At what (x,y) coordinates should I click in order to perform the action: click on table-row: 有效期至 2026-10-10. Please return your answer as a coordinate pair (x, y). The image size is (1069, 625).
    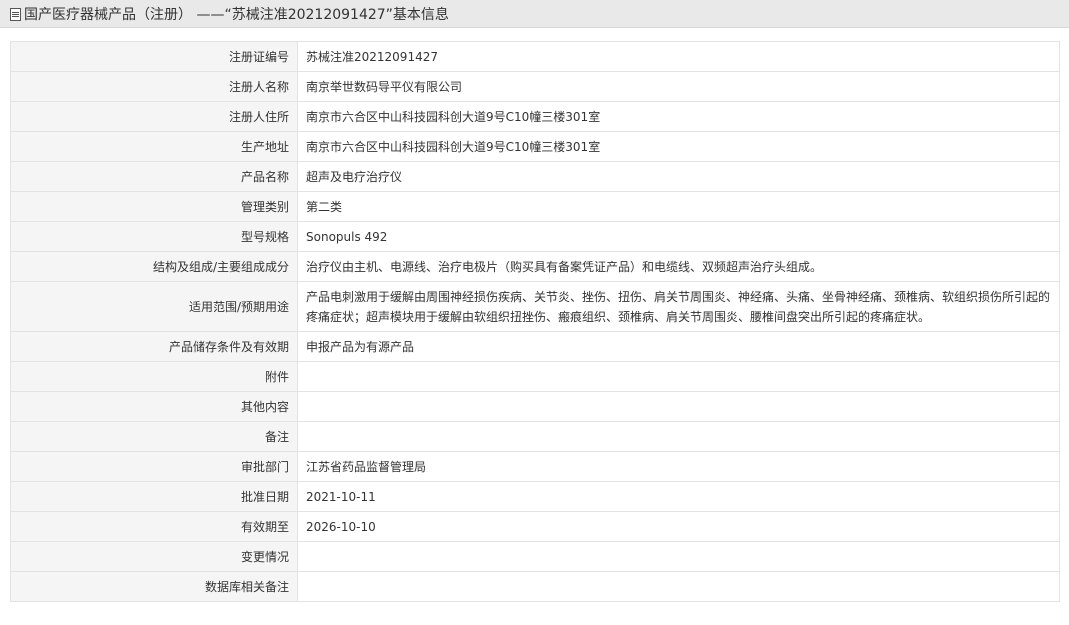
    Looking at the image, I should click on (535, 526).